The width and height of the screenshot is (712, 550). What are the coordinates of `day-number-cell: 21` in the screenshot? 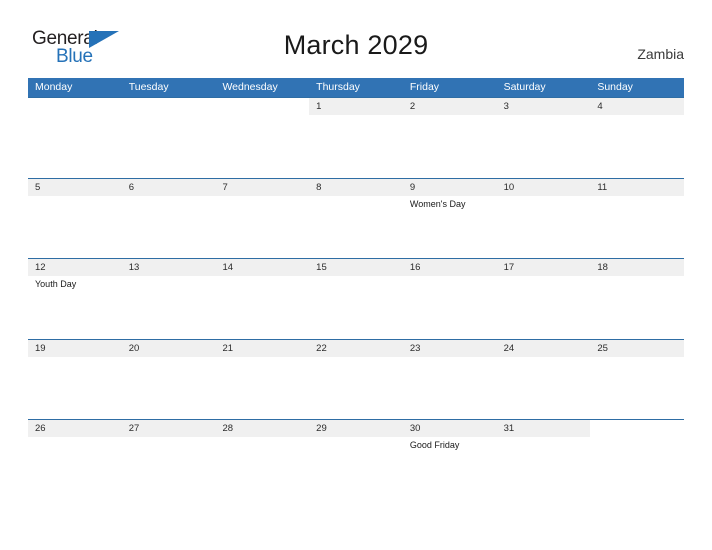 It's located at (262, 348).